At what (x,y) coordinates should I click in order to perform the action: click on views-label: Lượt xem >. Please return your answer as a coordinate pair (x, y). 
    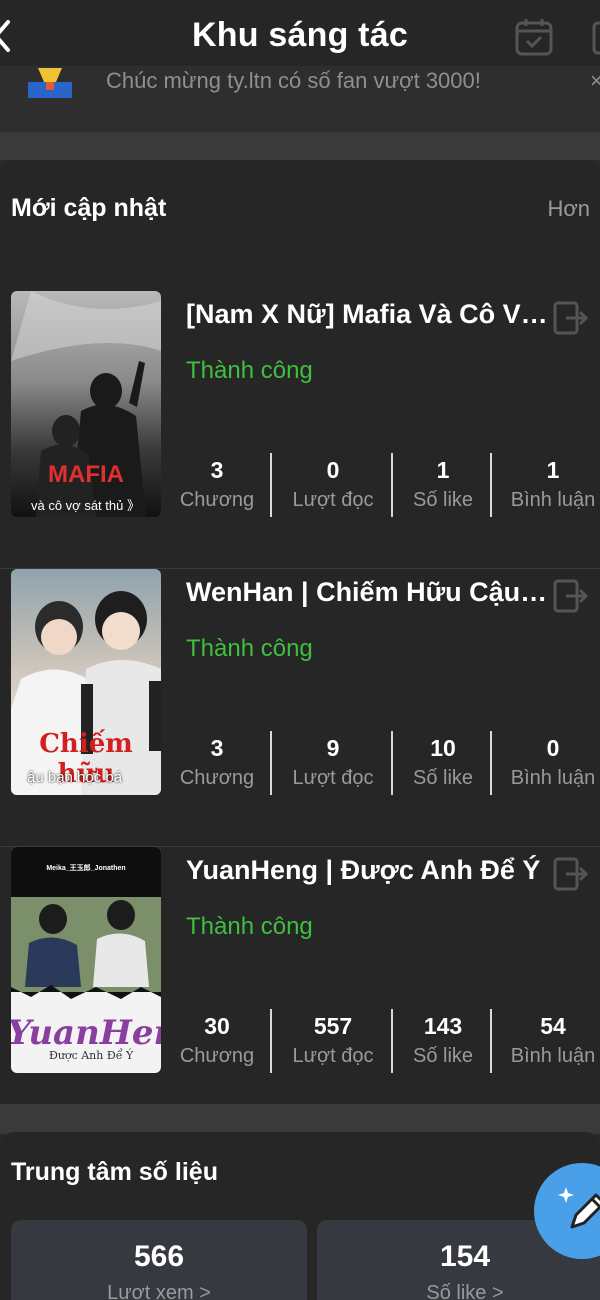
    Looking at the image, I should click on (159, 1291).